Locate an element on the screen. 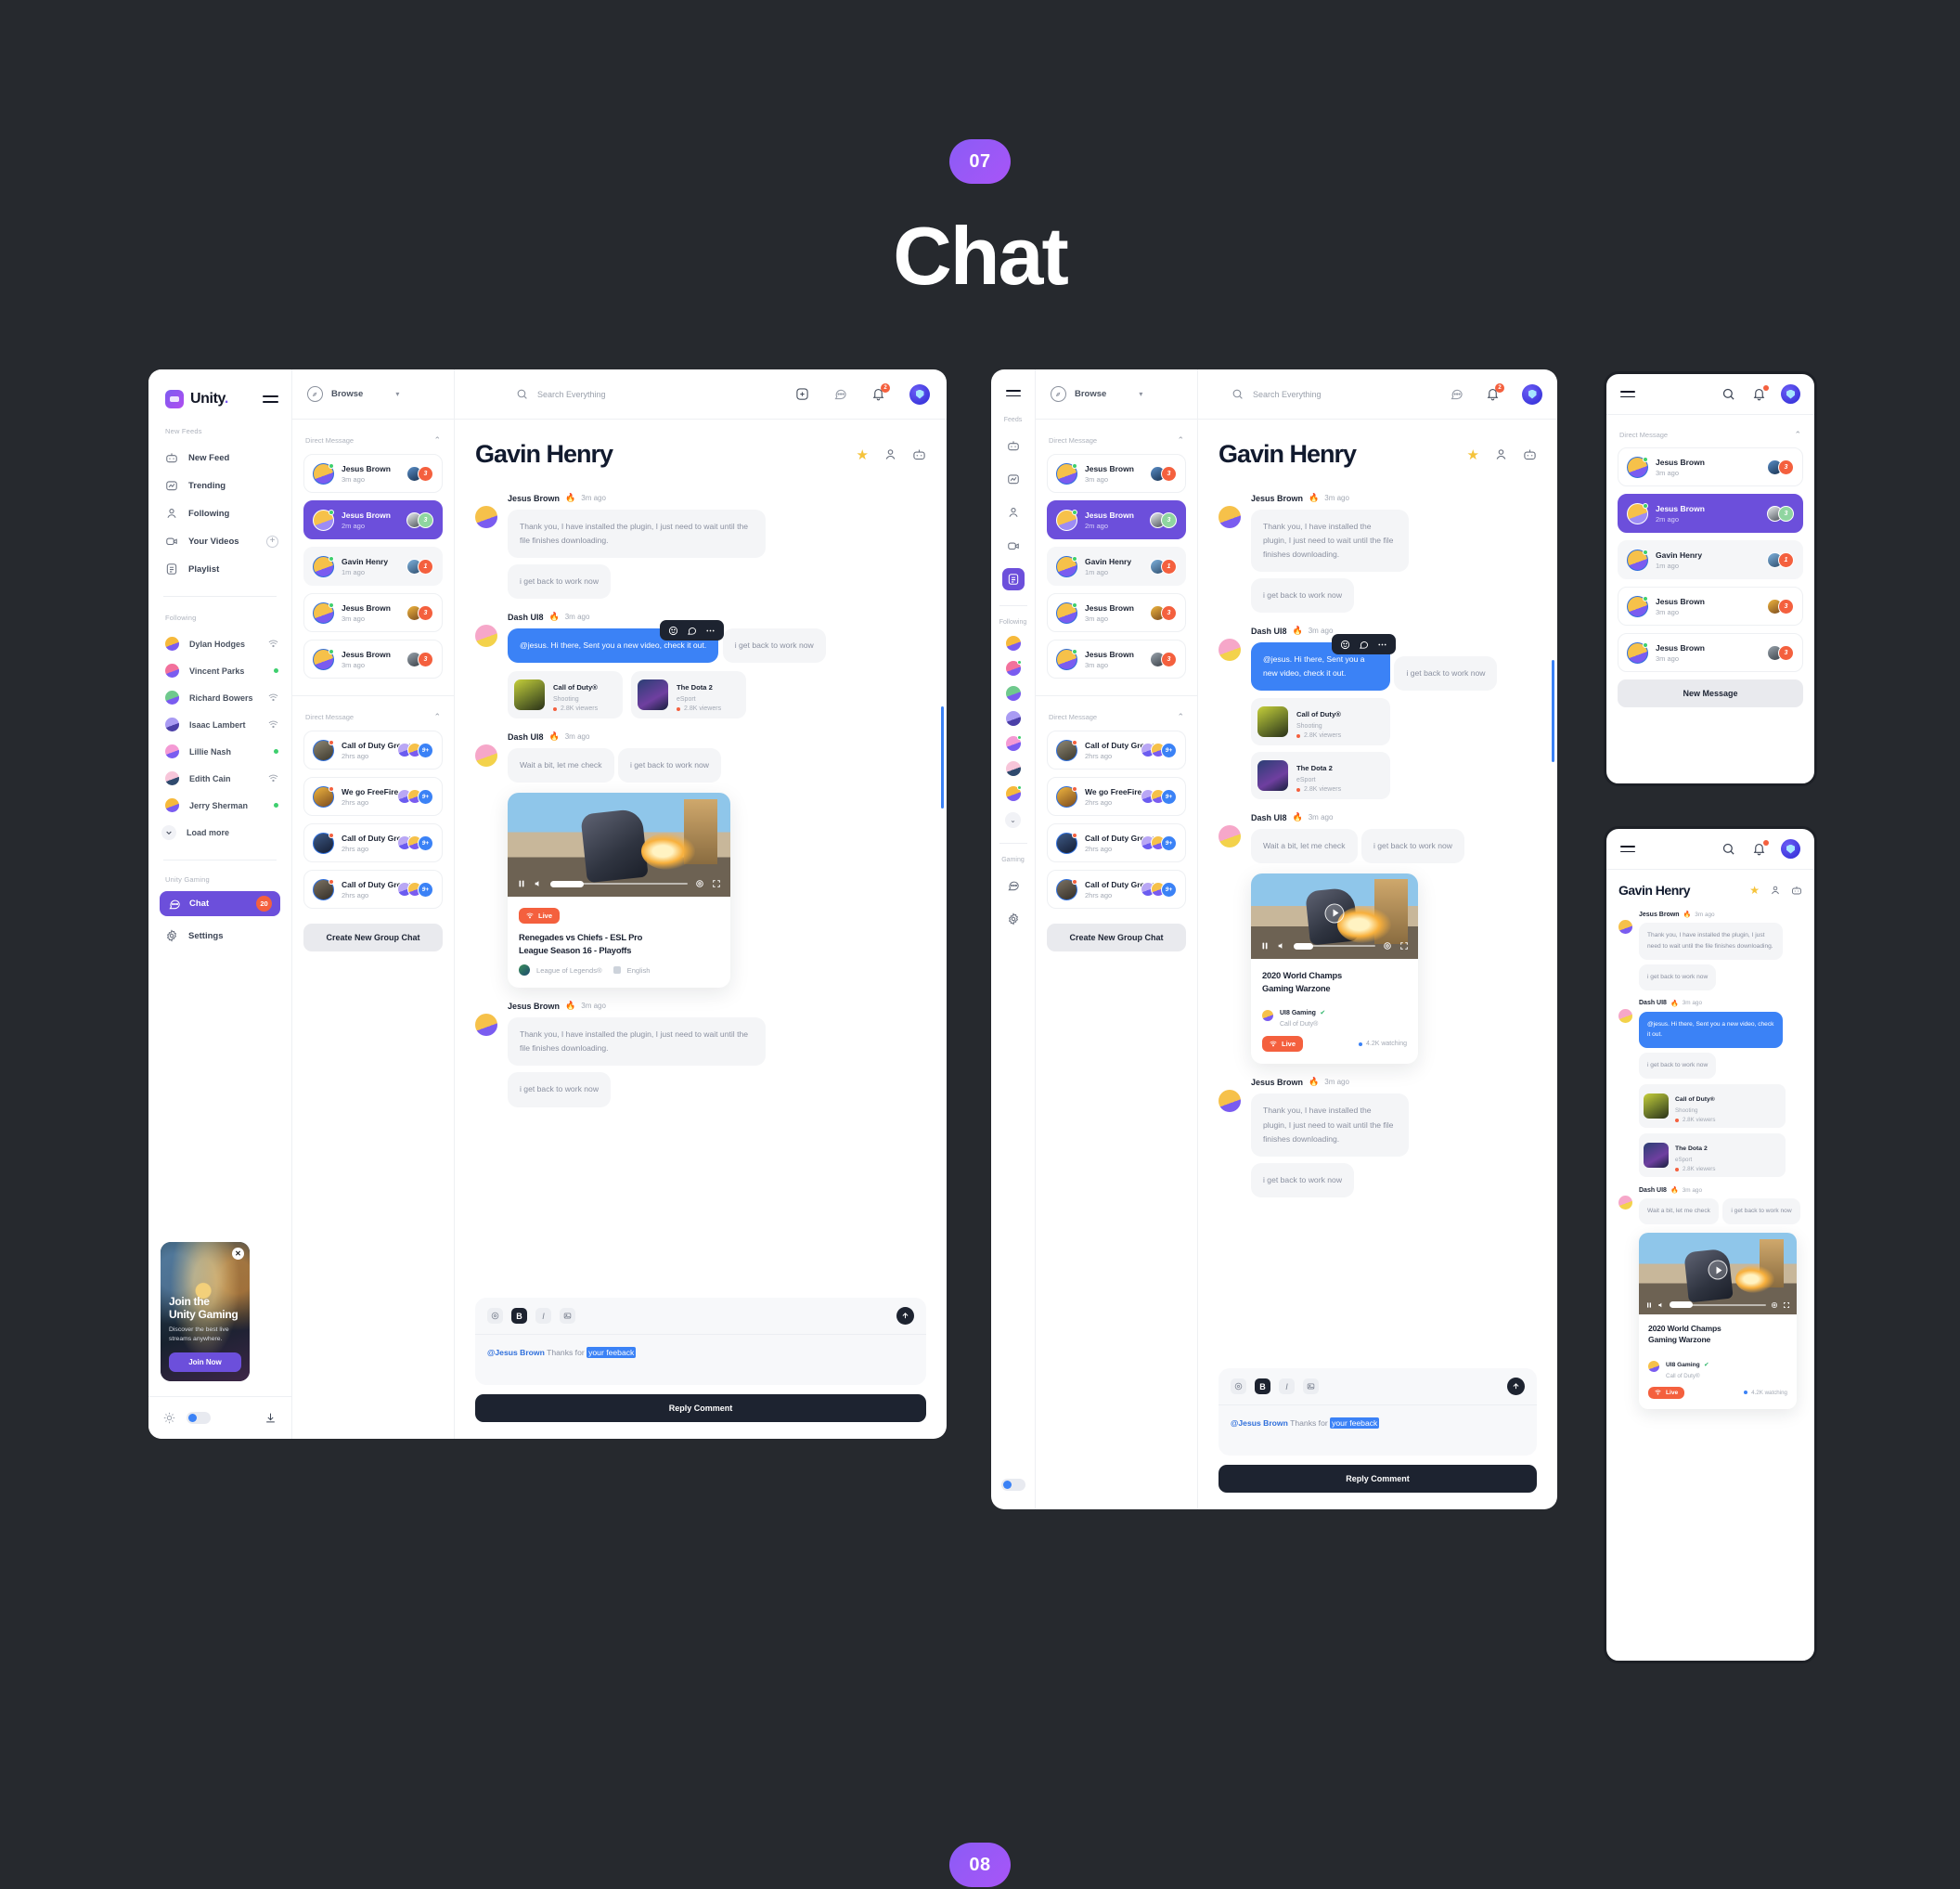  sidebar-item-chat: Chat 20 is located at coordinates (220, 903).